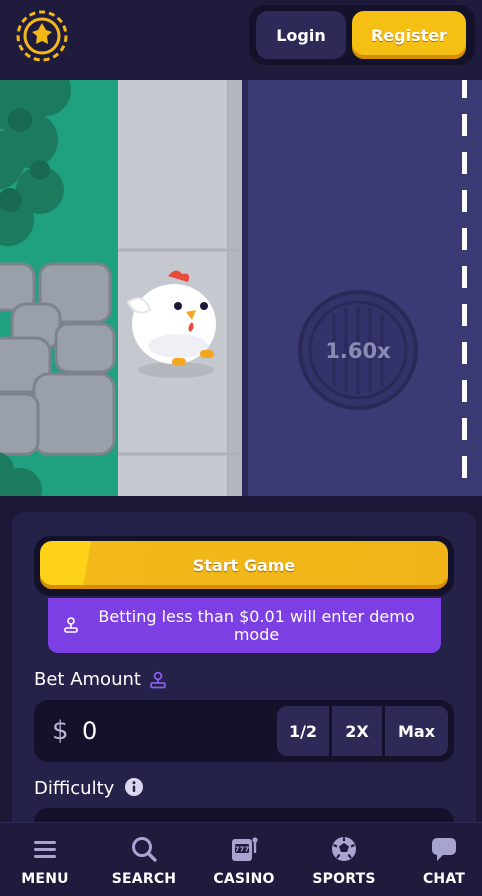 The width and height of the screenshot is (482, 896). Describe the element at coordinates (45, 879) in the screenshot. I see `nav-menu-label: MENU` at that location.